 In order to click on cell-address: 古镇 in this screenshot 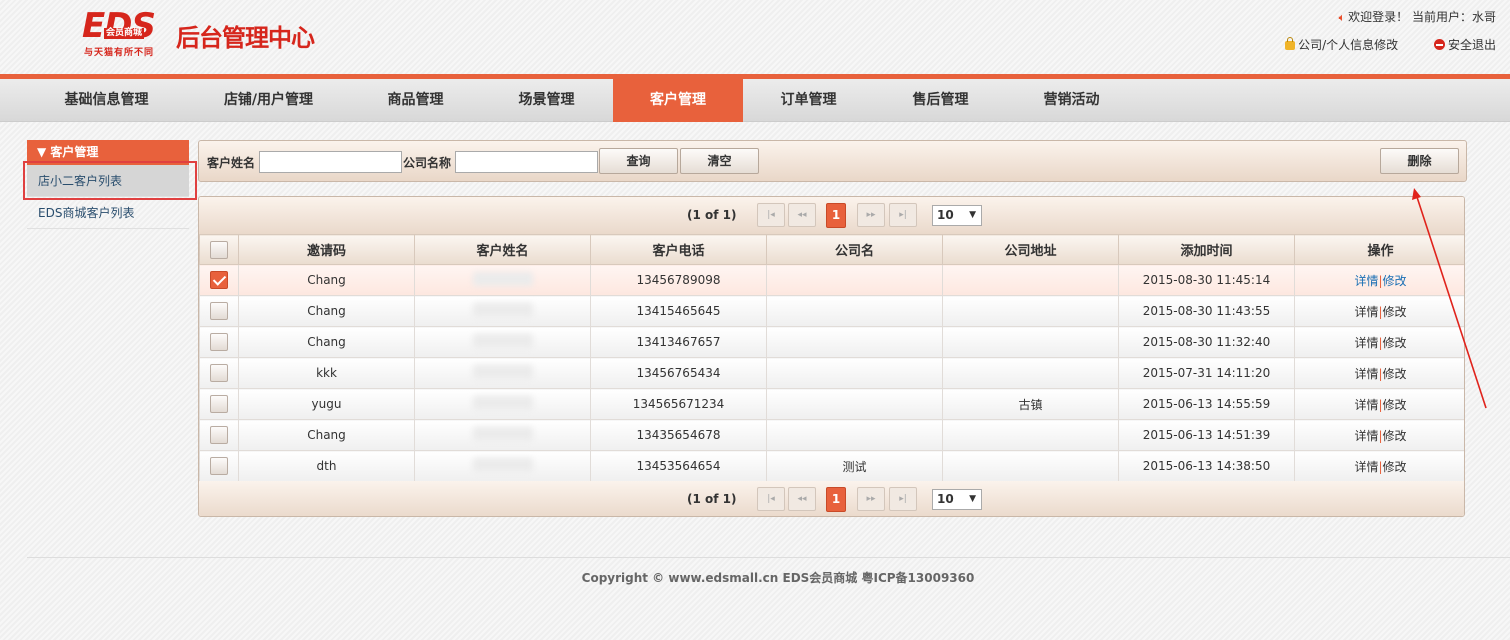, I will do `click(1030, 404)`.